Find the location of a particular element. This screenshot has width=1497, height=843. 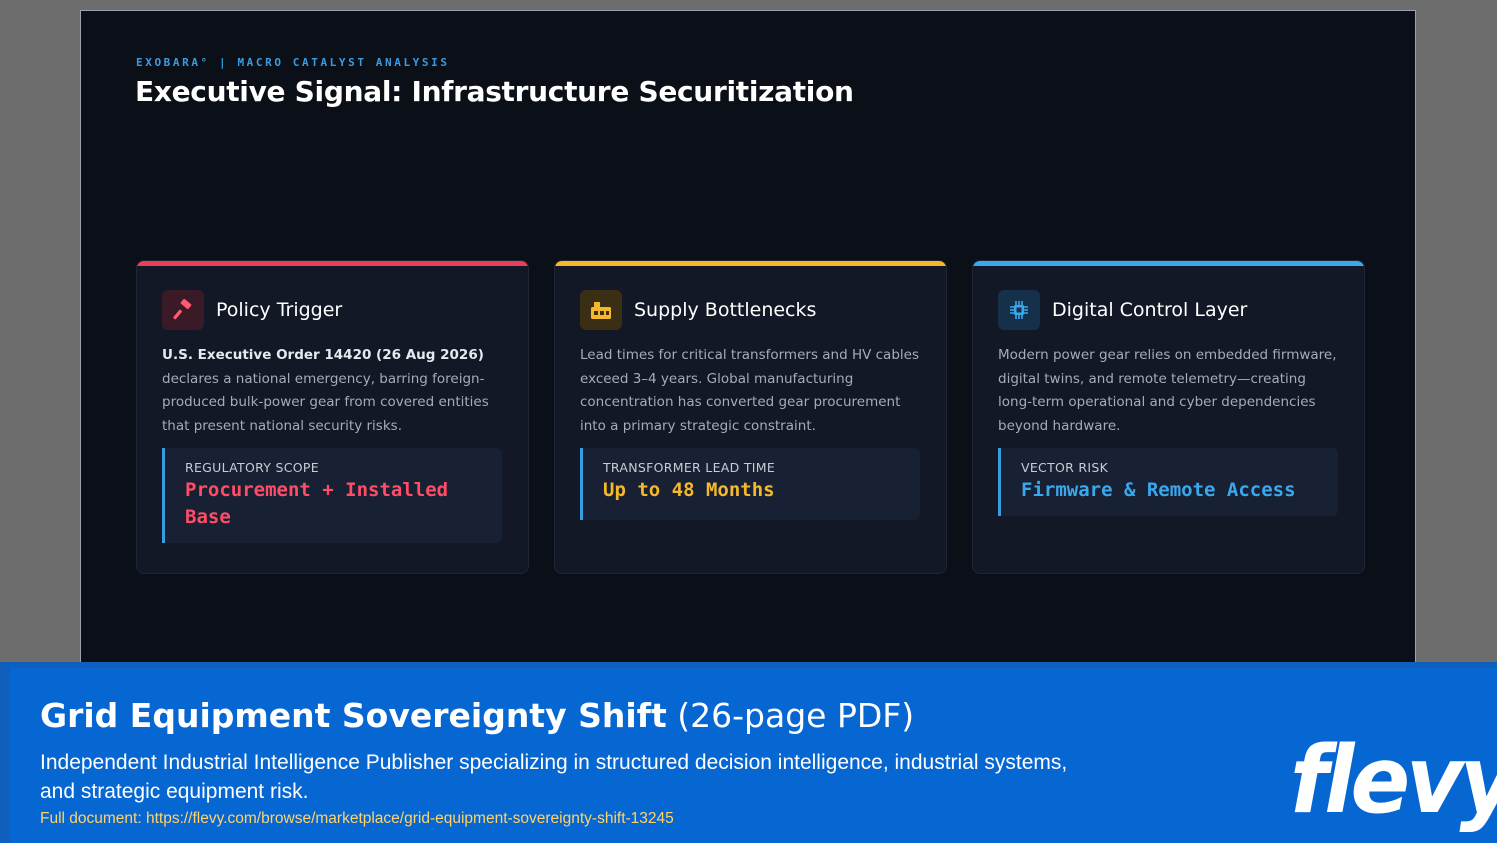

factory-icon is located at coordinates (601, 310).